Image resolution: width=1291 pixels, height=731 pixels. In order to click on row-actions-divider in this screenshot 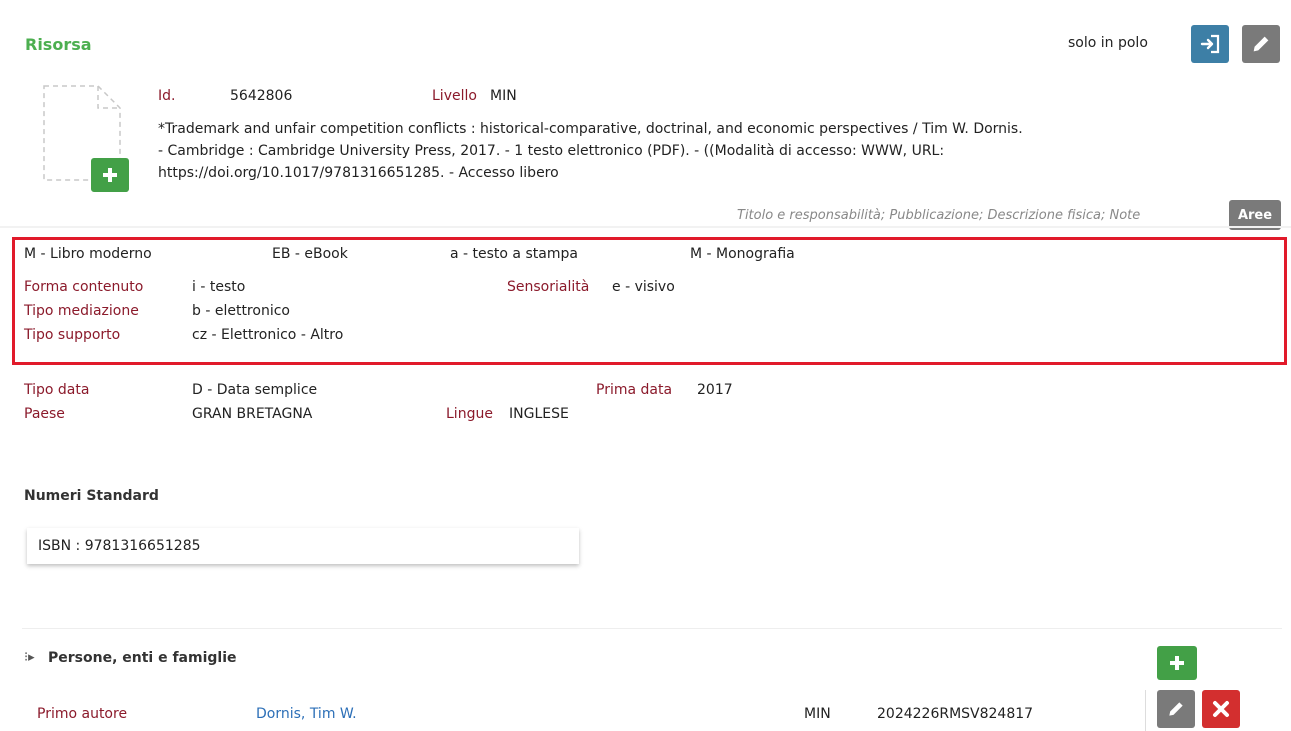, I will do `click(1145, 710)`.